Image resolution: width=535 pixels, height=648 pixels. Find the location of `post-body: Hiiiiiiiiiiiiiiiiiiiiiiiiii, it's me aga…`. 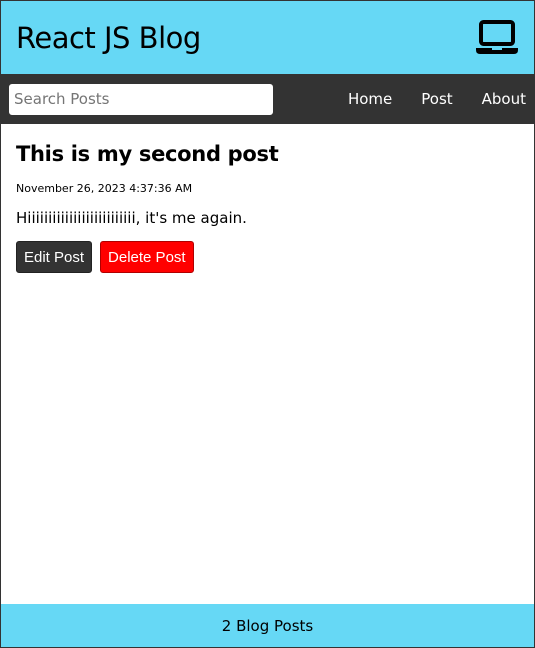

post-body: Hiiiiiiiiiiiiiiiiiiiiiiiiii, it's me aga… is located at coordinates (131, 218).